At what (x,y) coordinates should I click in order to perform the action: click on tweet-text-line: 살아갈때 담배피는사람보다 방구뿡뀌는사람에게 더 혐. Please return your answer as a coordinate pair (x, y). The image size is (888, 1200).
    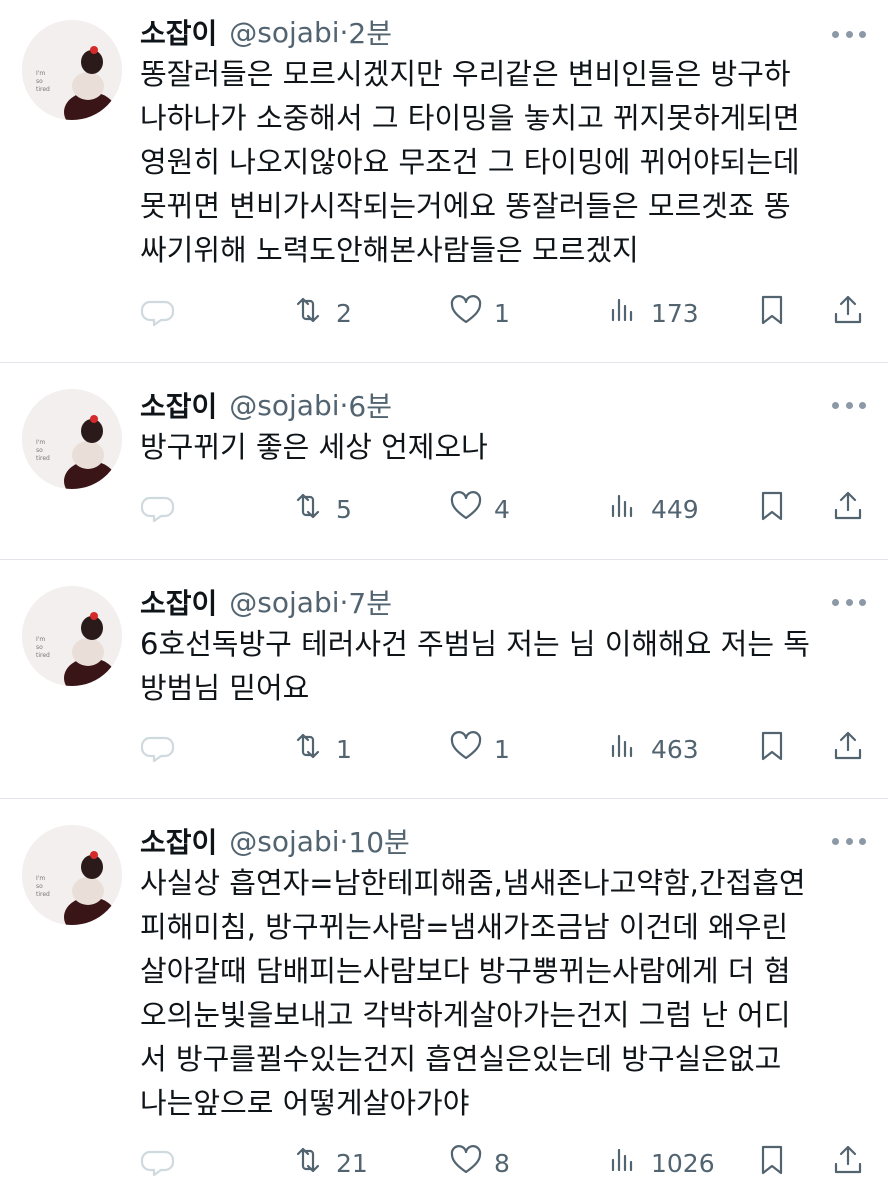
    Looking at the image, I should click on (465, 971).